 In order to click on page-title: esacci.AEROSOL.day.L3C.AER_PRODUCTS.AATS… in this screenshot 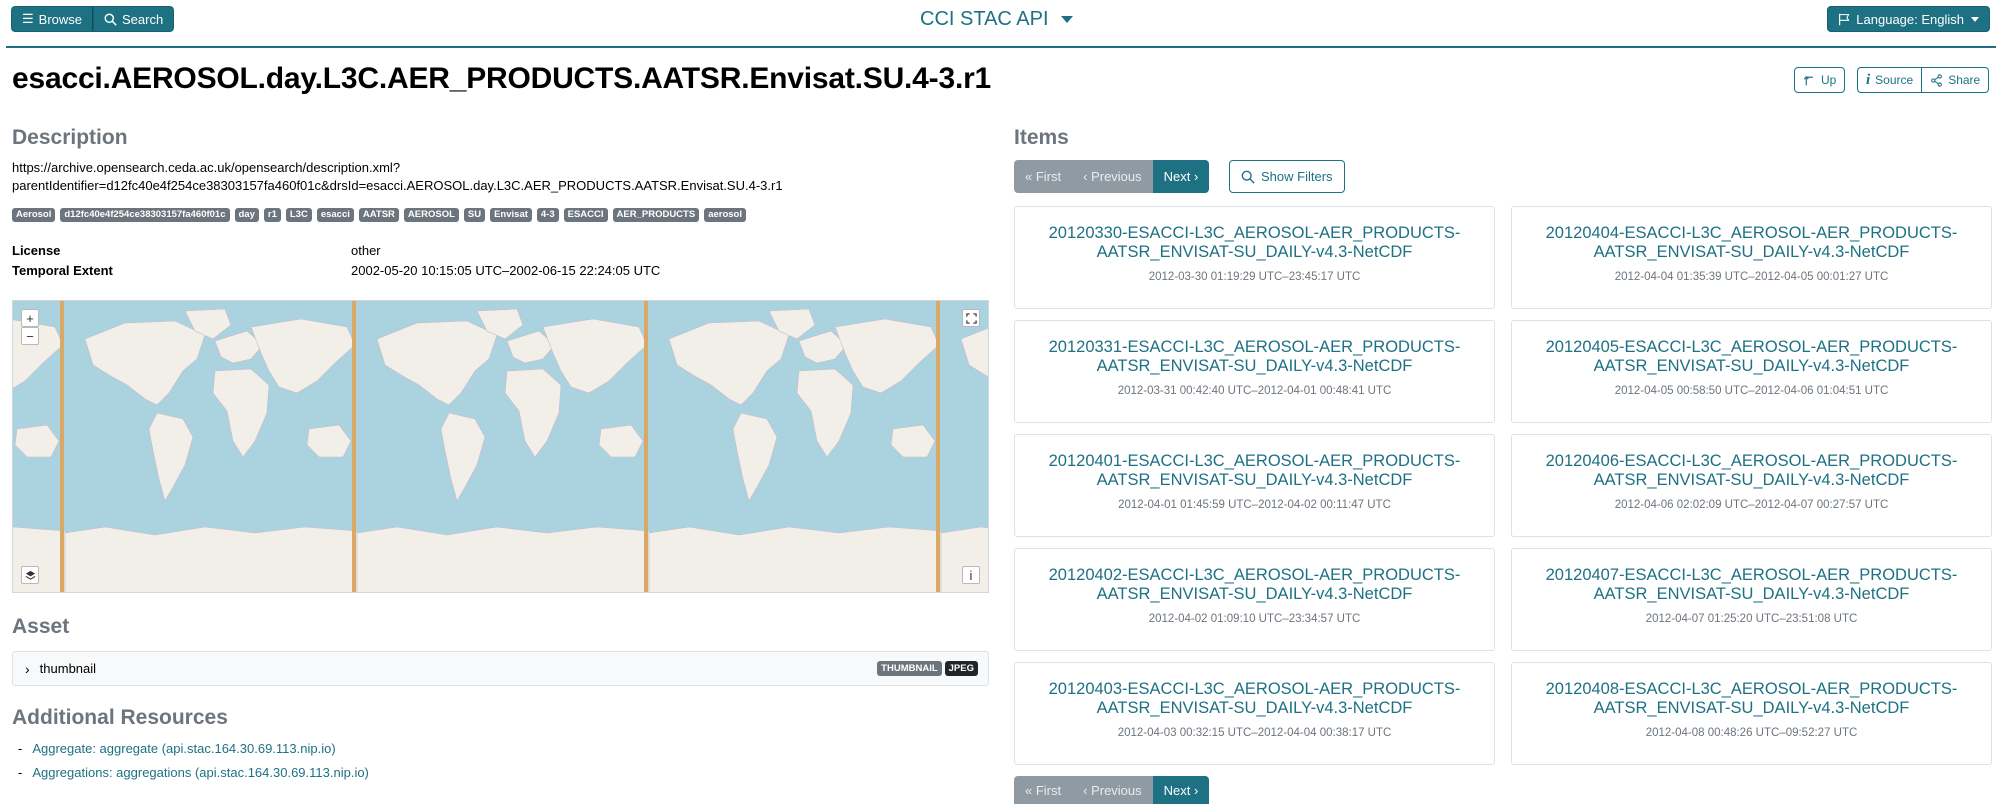, I will do `click(502, 78)`.